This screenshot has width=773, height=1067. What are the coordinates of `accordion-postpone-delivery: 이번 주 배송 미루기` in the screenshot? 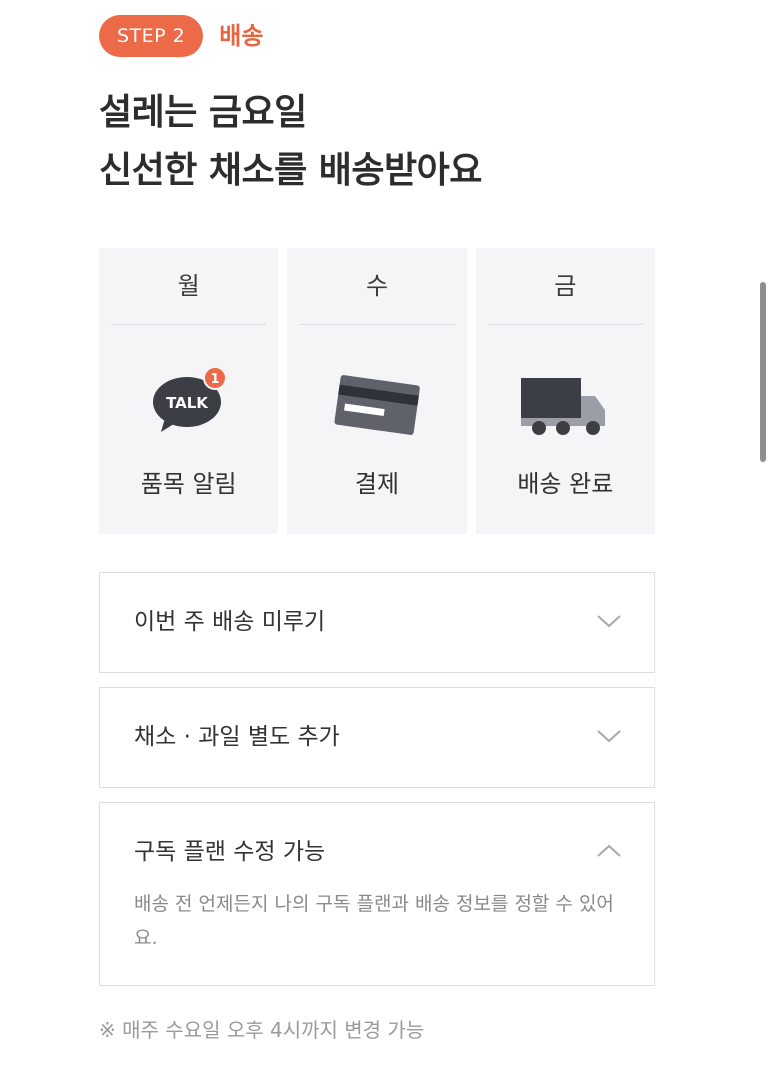 It's located at (377, 622).